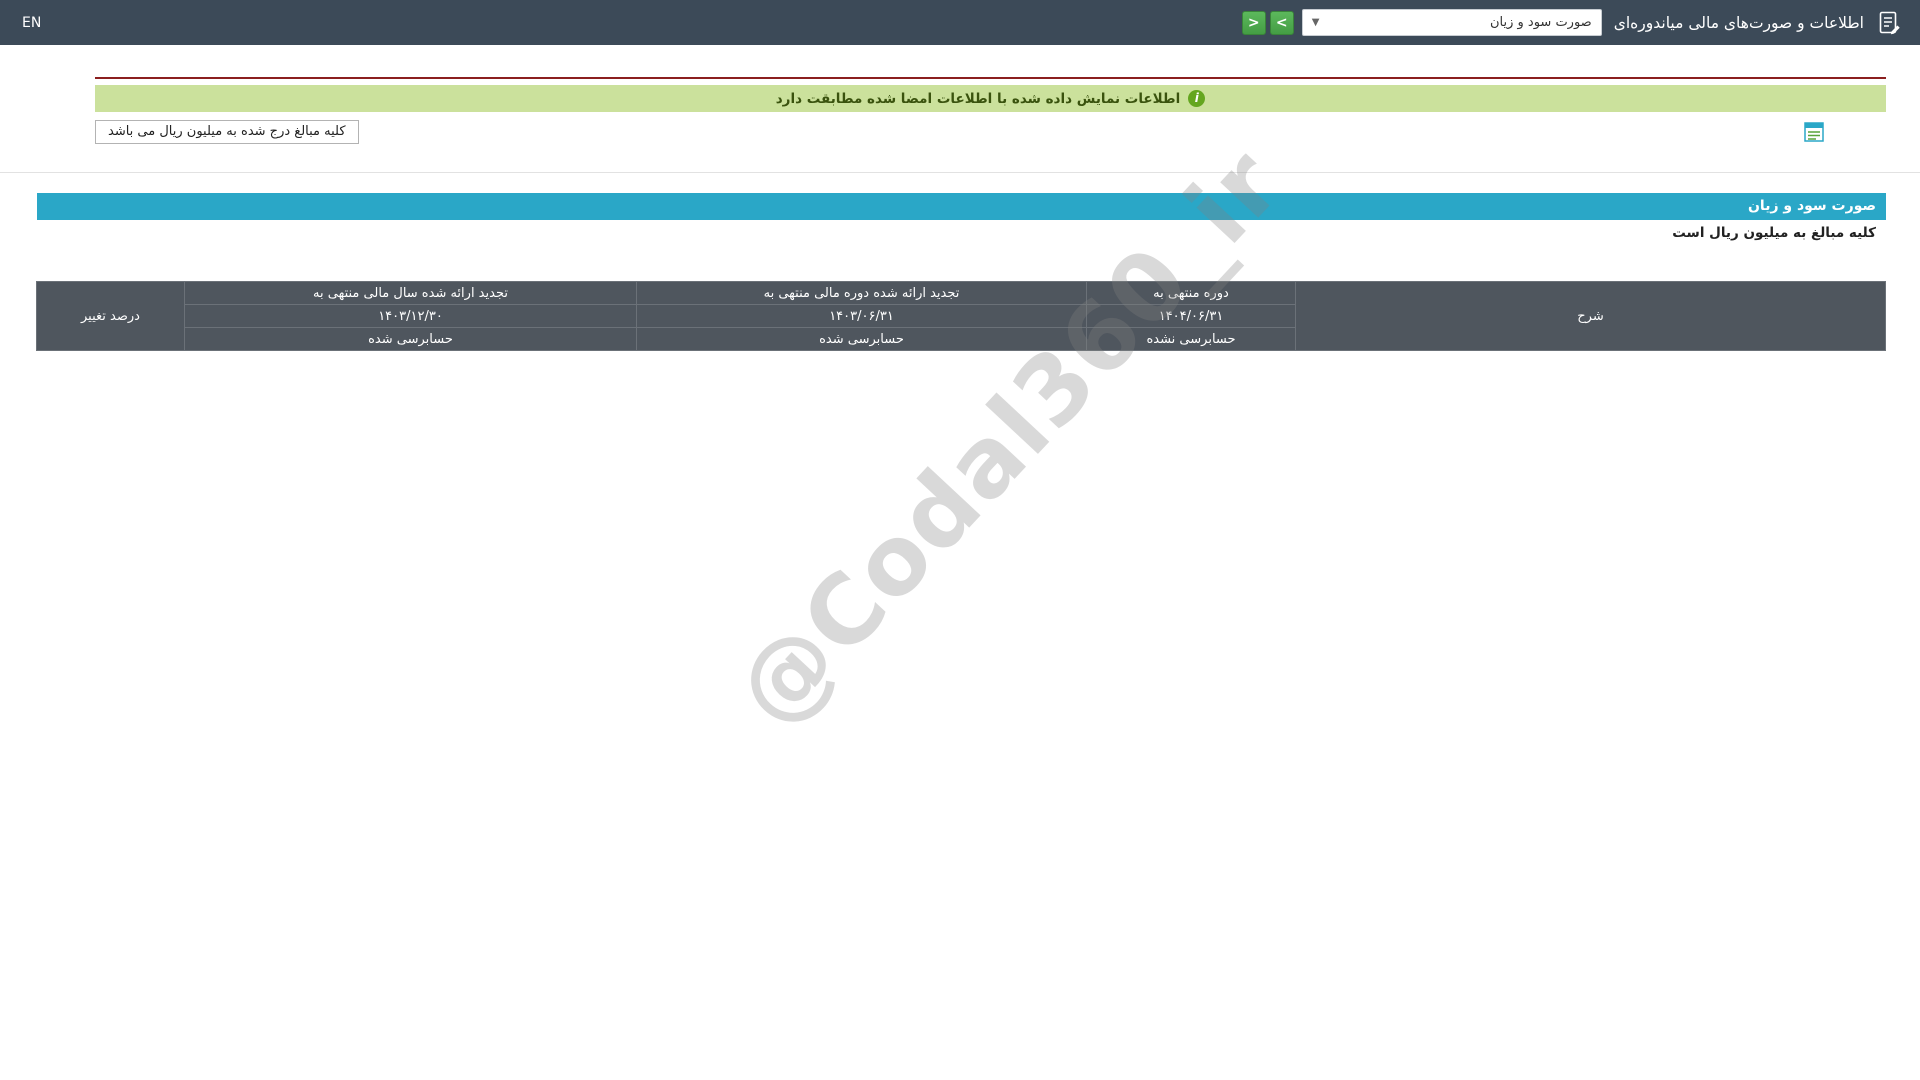 The image size is (1920, 1080). I want to click on chevron-down-icon: ▼, so click(1315, 22).